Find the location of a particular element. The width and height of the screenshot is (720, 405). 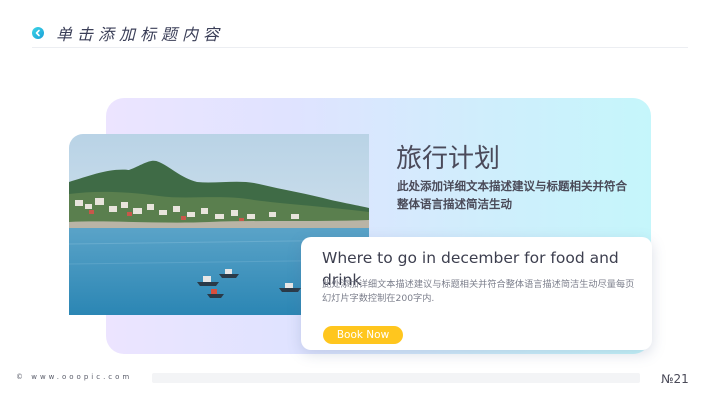

section-title: 旅行计划 is located at coordinates (448, 159).